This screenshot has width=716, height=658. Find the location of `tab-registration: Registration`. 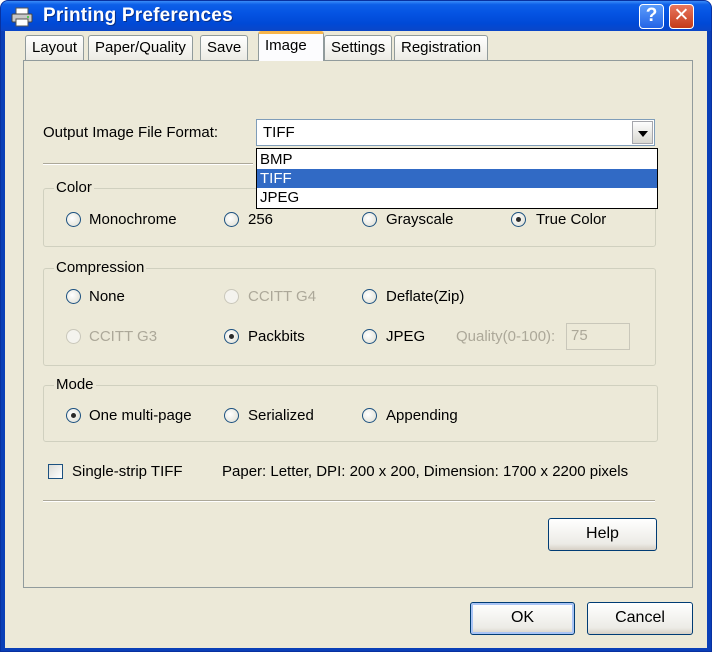

tab-registration: Registration is located at coordinates (441, 47).